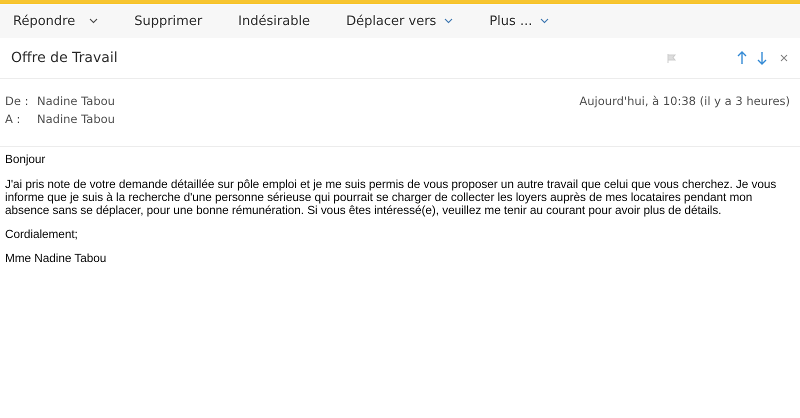 The width and height of the screenshot is (800, 418). I want to click on toolbar-button: Déplacer vers, so click(400, 21).